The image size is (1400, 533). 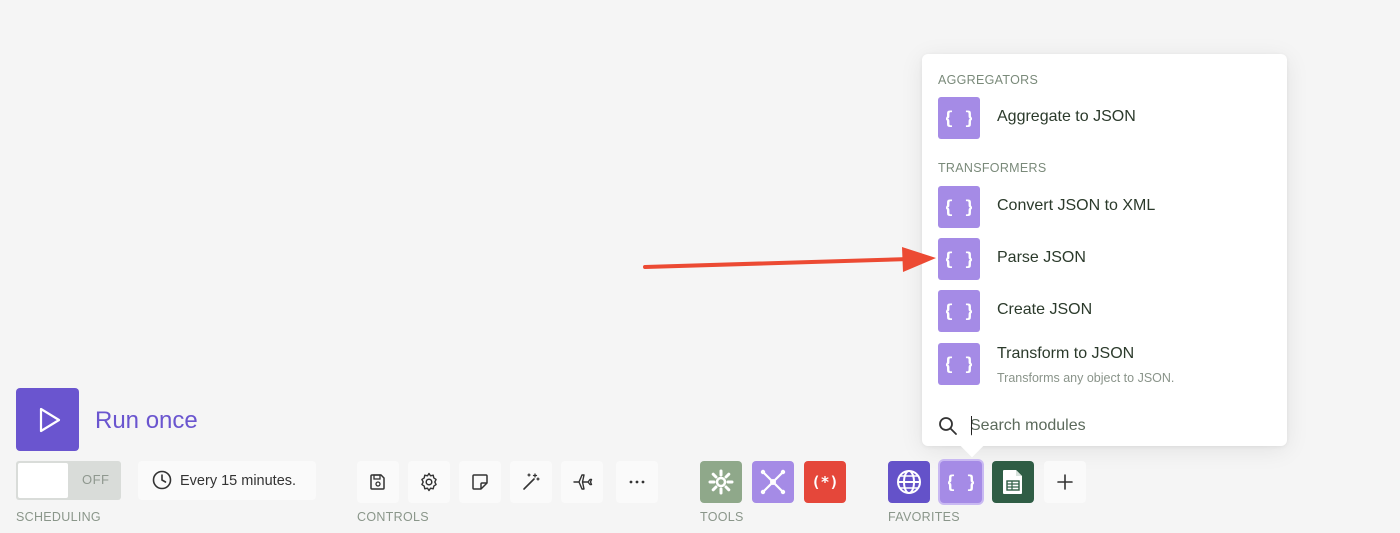 I want to click on group-label-favorites: FAVORITES, so click(x=924, y=517).